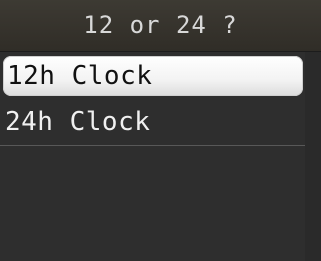  What do you see at coordinates (313, 156) in the screenshot?
I see `scroll-gutter` at bounding box center [313, 156].